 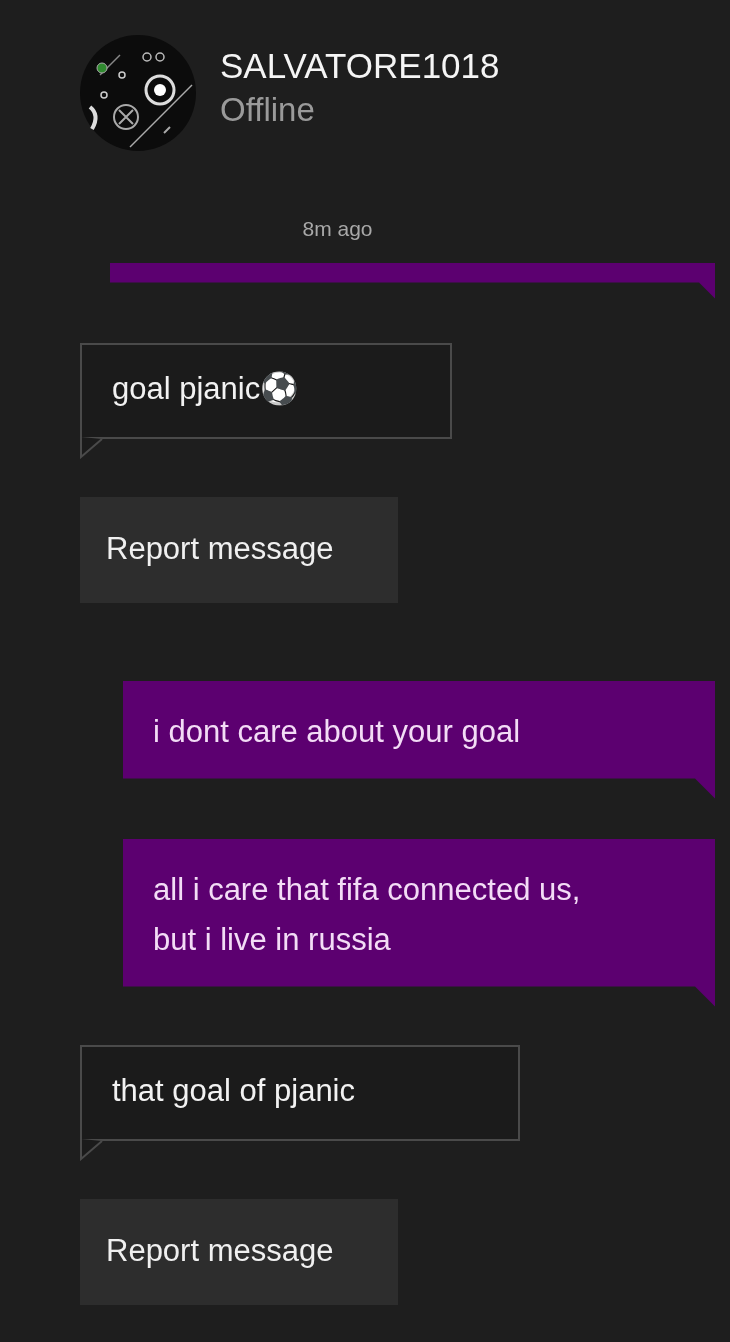 I want to click on message-text: i dont care about your goal, so click(x=337, y=731).